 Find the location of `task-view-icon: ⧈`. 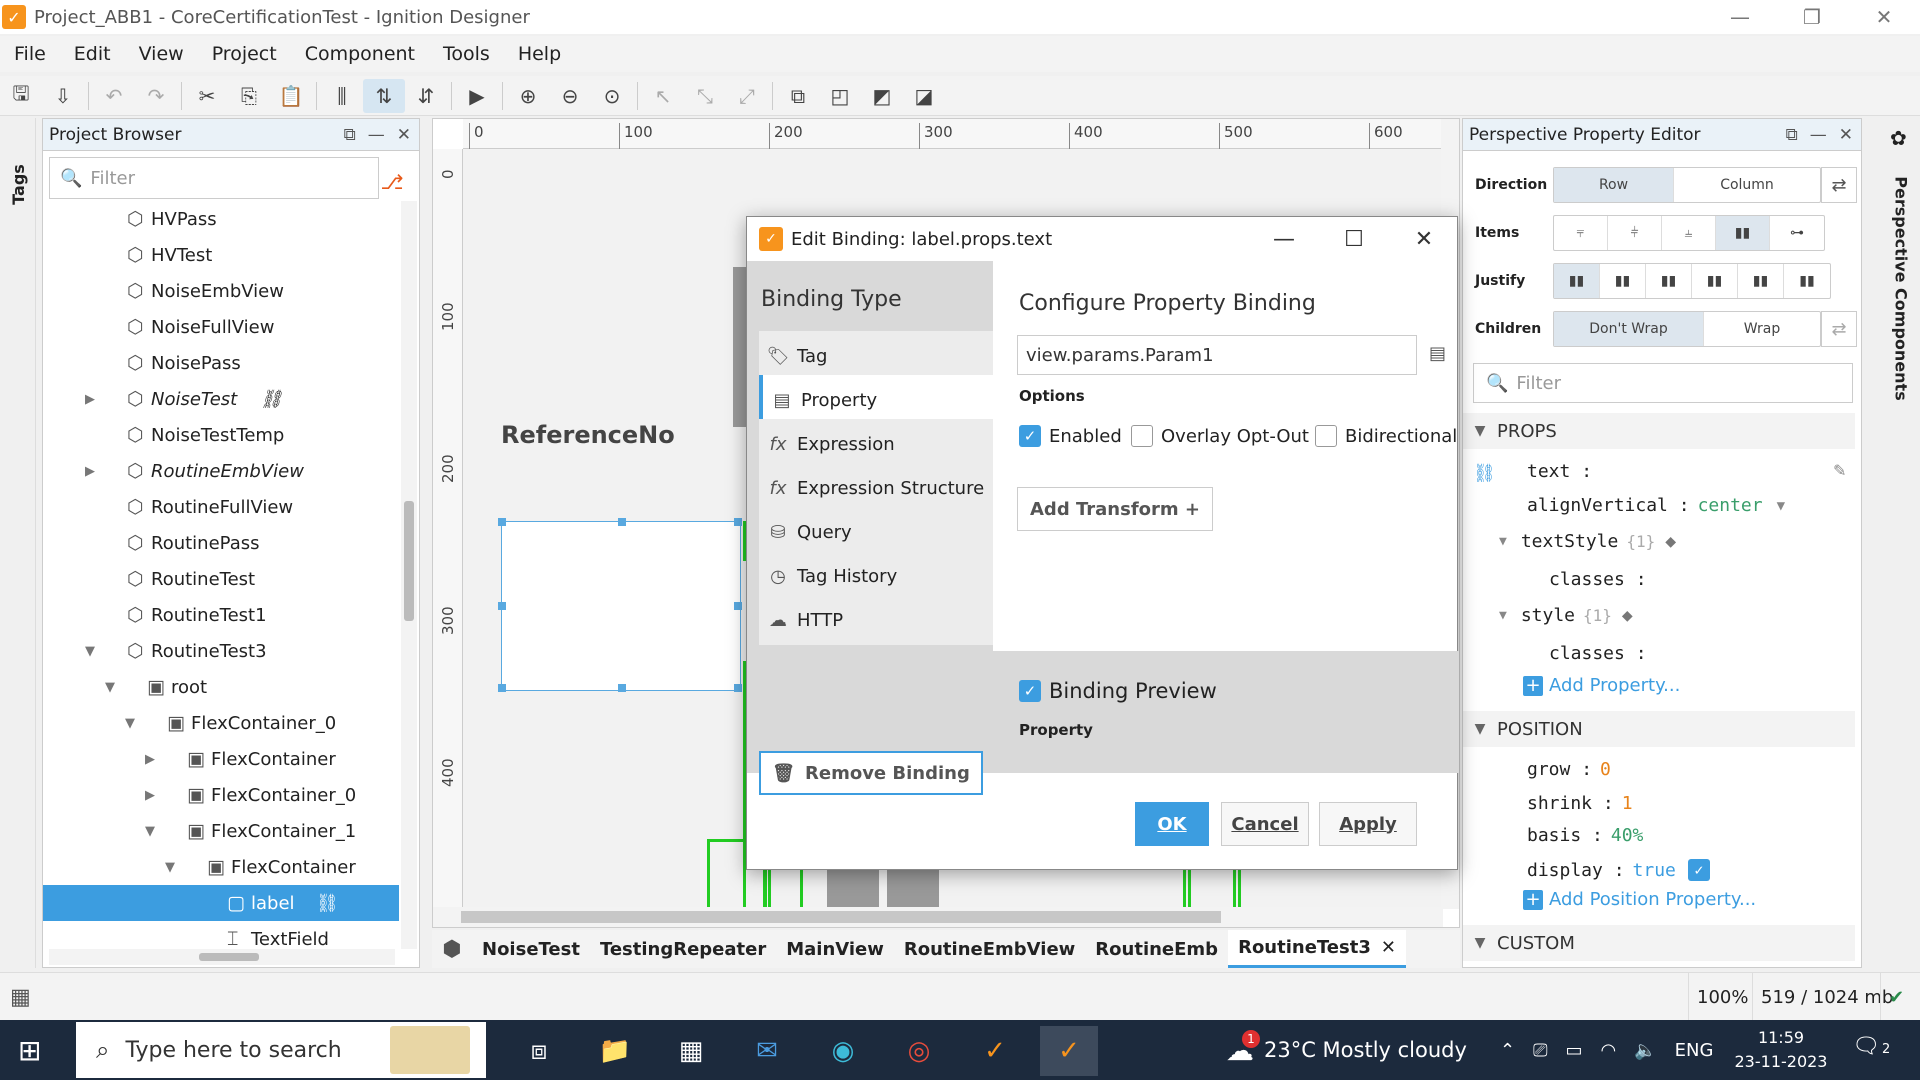

task-view-icon: ⧈ is located at coordinates (539, 1051).